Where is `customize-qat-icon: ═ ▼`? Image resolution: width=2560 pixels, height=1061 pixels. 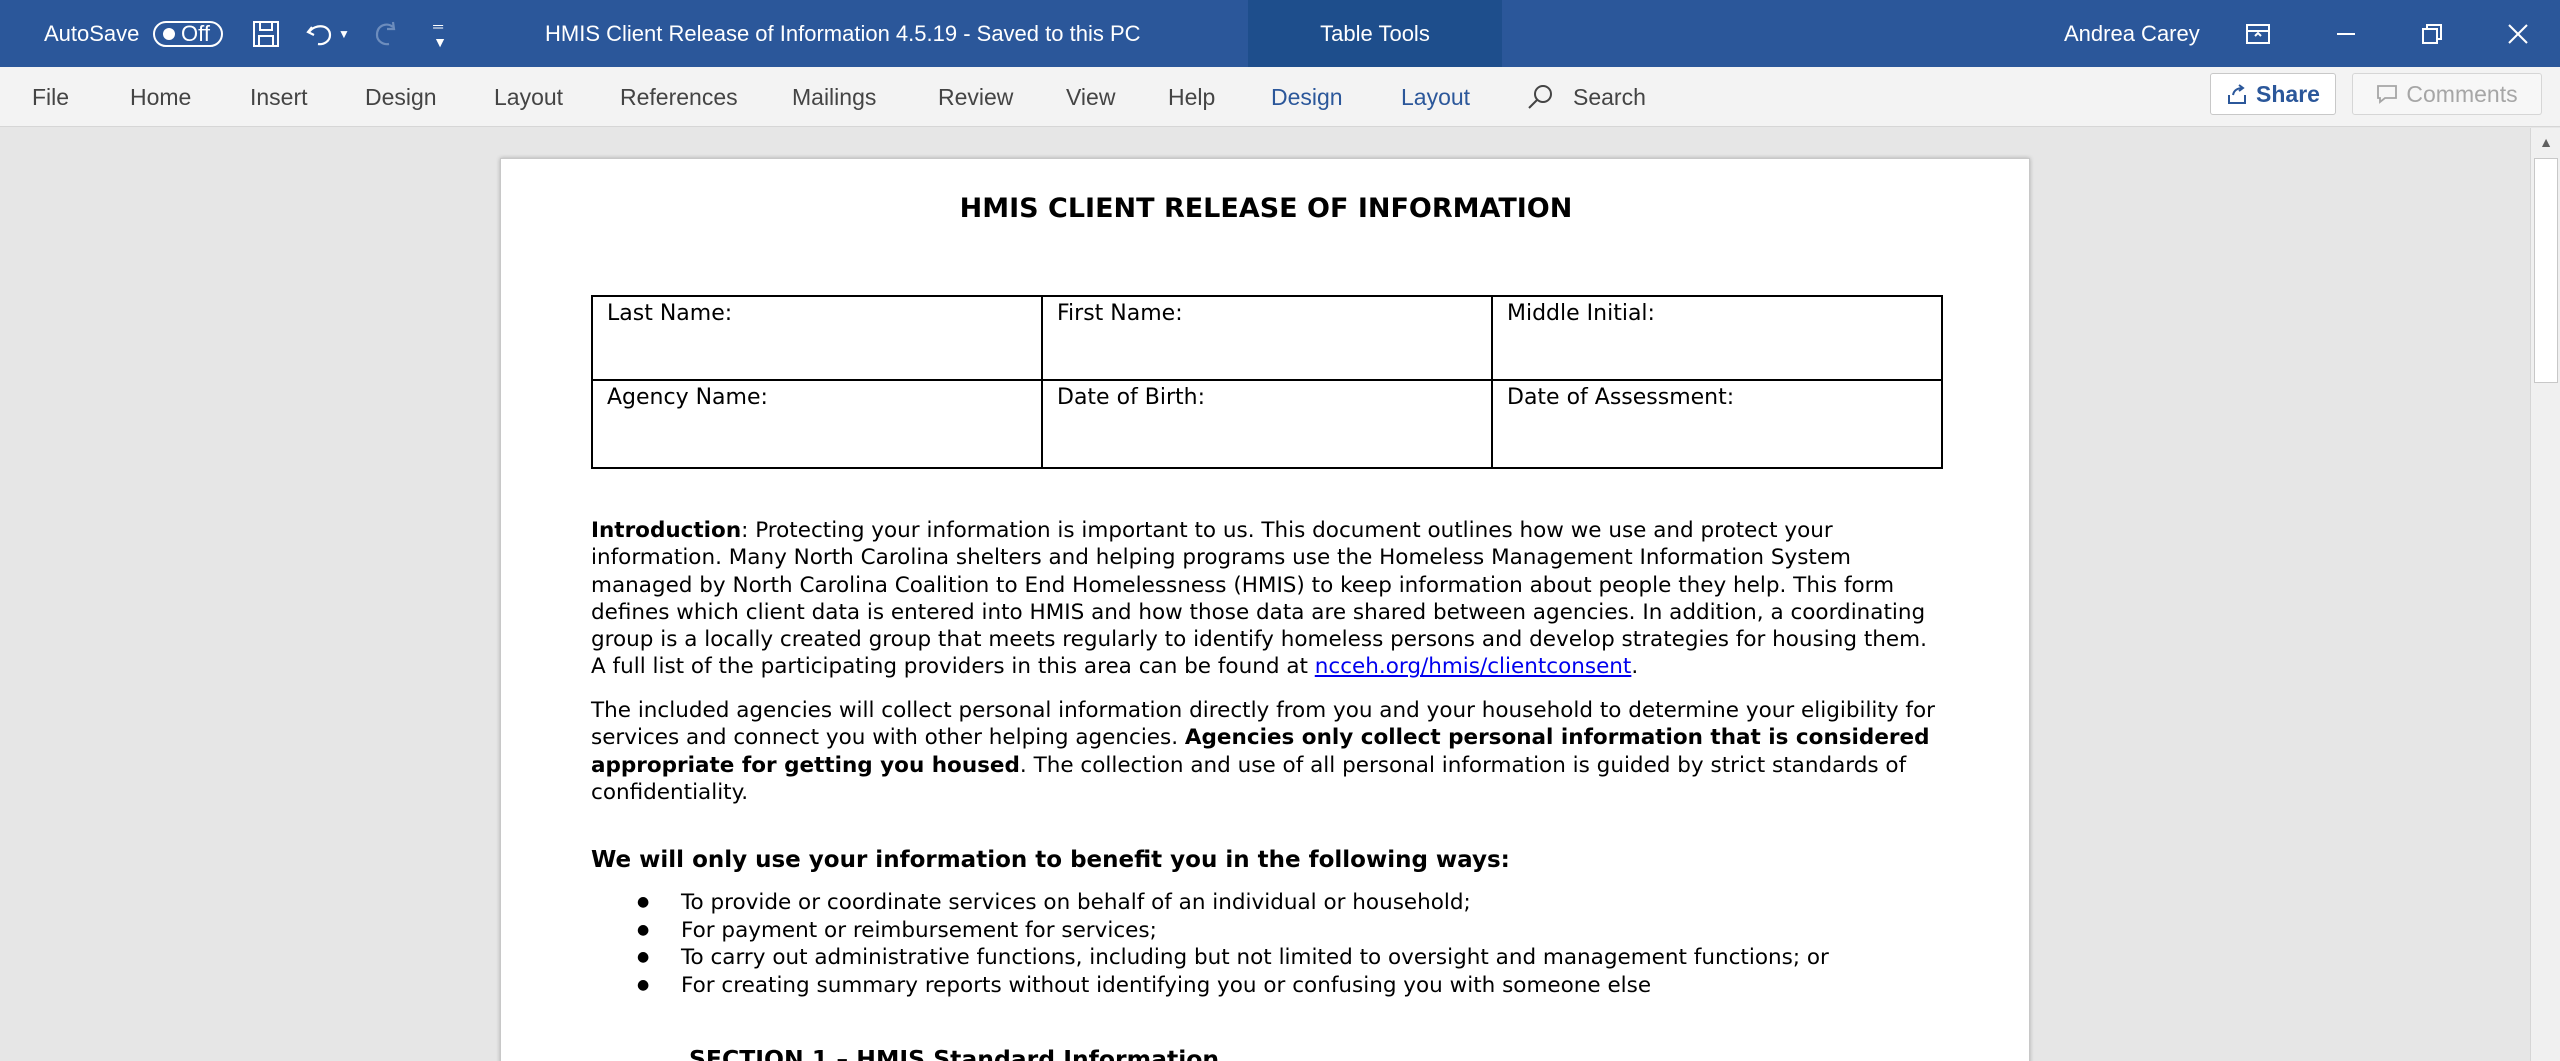 customize-qat-icon: ═ ▼ is located at coordinates (440, 33).